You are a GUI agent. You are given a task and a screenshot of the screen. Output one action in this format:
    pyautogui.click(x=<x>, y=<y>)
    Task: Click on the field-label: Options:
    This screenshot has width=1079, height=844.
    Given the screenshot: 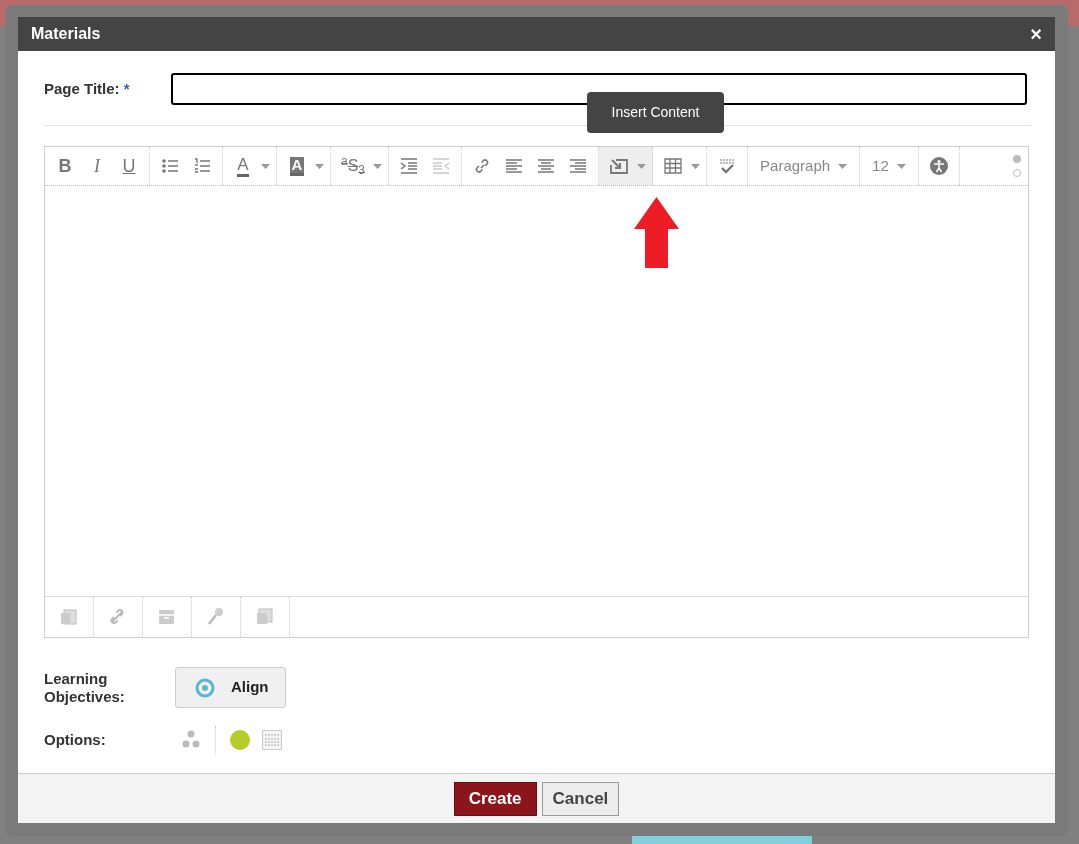 What is the action you would take?
    pyautogui.click(x=75, y=739)
    